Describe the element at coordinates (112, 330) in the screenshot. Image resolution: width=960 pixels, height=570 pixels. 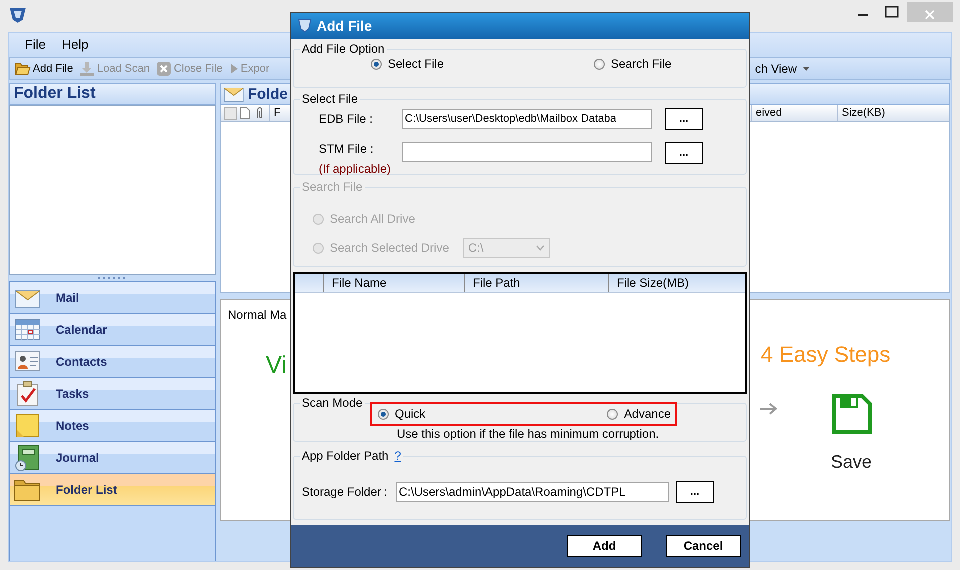
I see `nav-item: Calendar` at that location.